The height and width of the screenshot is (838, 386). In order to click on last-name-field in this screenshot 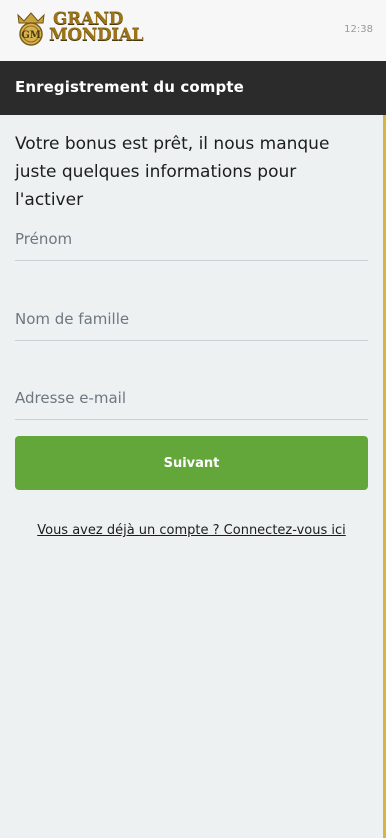, I will do `click(191, 319)`.